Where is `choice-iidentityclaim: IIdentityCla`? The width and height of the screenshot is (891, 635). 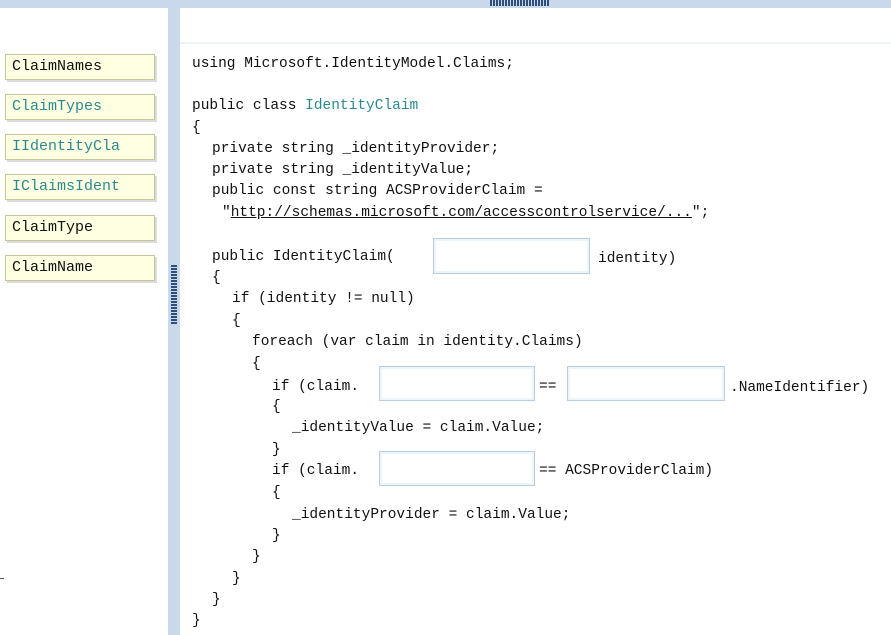 choice-iidentityclaim: IIdentityCla is located at coordinates (80, 147).